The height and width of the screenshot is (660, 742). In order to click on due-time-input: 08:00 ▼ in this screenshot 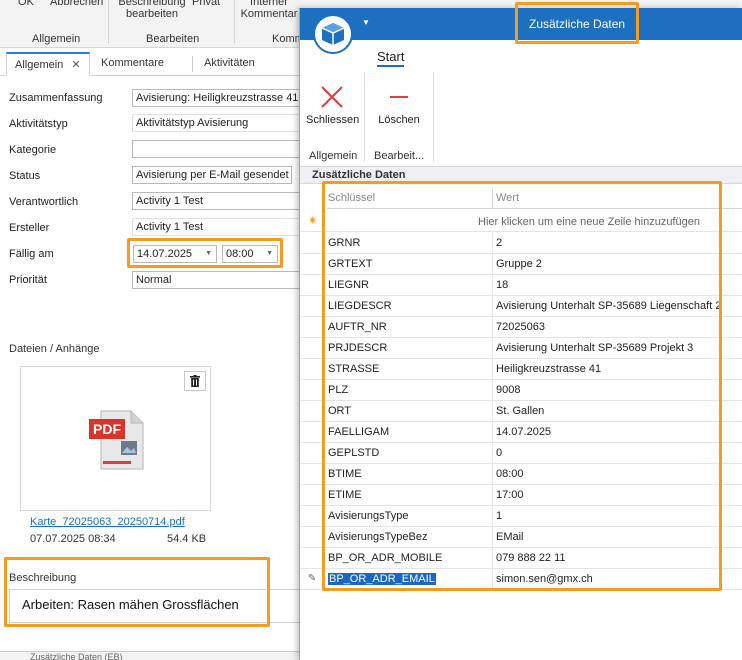, I will do `click(250, 254)`.